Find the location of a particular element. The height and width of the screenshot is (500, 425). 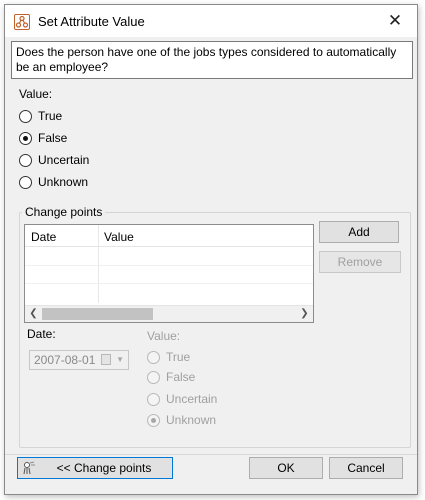

change-points-toggle-label: << Change points is located at coordinates (95, 468).